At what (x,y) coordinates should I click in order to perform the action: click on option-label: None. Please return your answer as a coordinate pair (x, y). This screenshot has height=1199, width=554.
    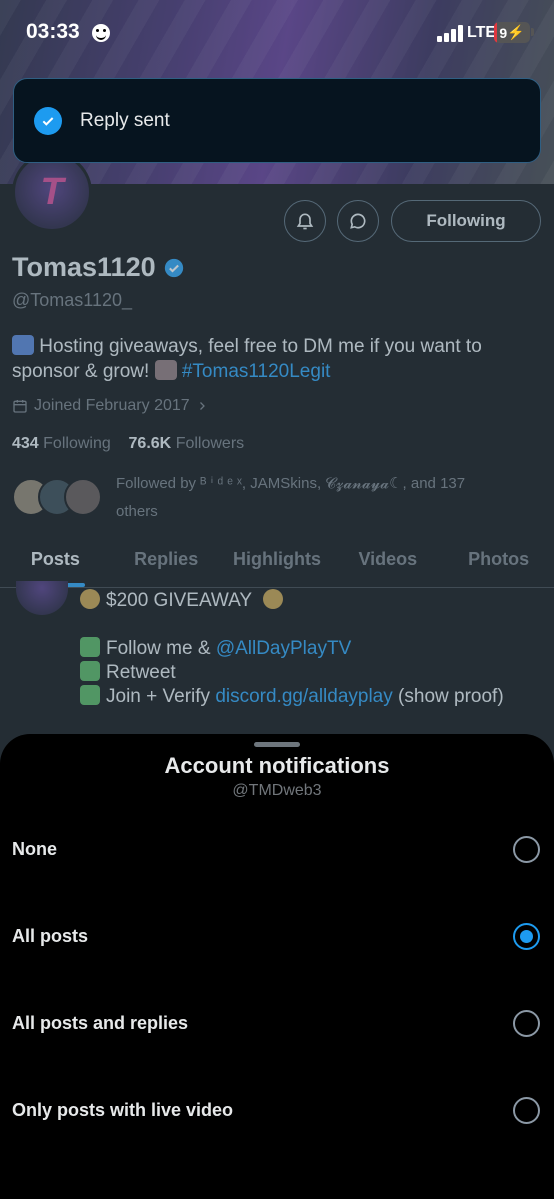
    Looking at the image, I should click on (34, 849).